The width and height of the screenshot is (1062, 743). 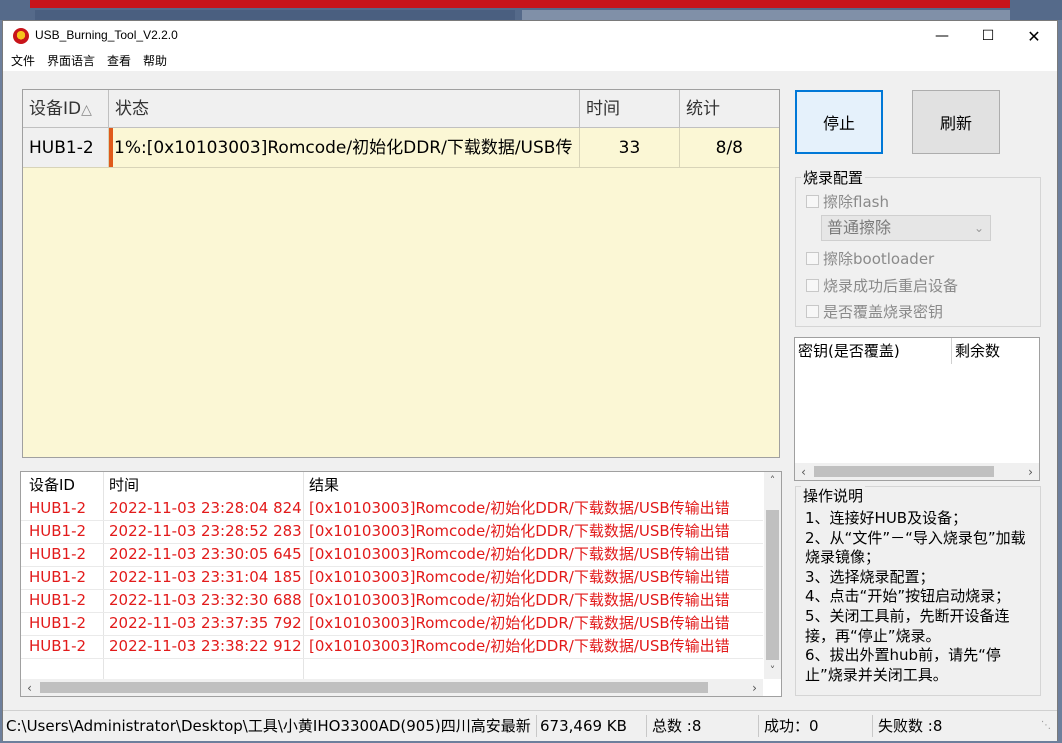 What do you see at coordinates (839, 122) in the screenshot?
I see `stop-button: 停止` at bounding box center [839, 122].